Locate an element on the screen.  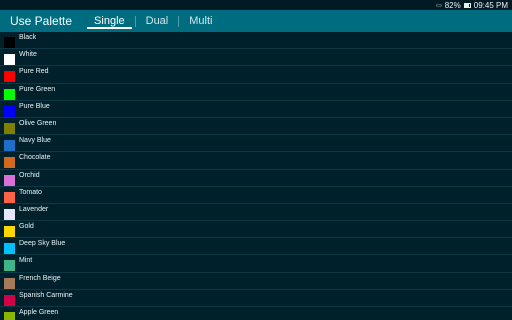
status-bar: ▭ 82% 09:45 PM is located at coordinates (256, 5).